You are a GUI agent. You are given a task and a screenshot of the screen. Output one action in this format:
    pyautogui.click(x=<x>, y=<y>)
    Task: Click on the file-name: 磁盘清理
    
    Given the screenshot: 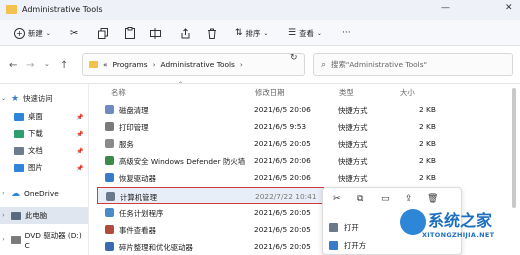 What is the action you would take?
    pyautogui.click(x=134, y=110)
    